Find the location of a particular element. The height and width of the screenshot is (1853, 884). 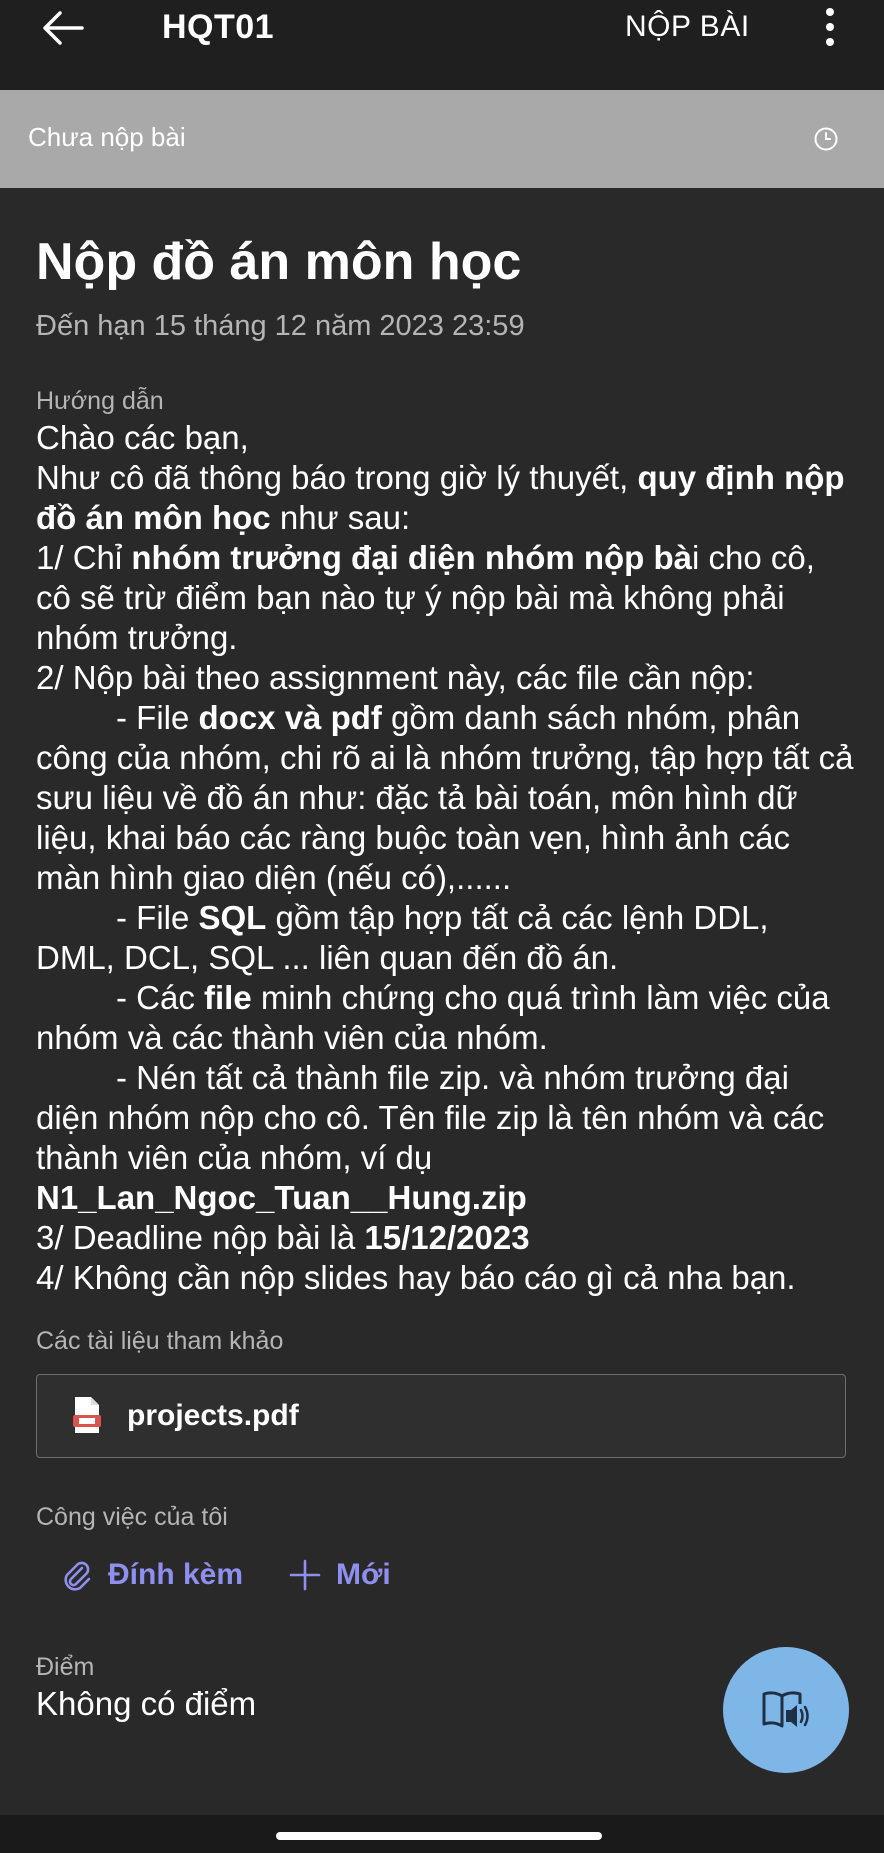

arrow-left-icon is located at coordinates (63, 28).